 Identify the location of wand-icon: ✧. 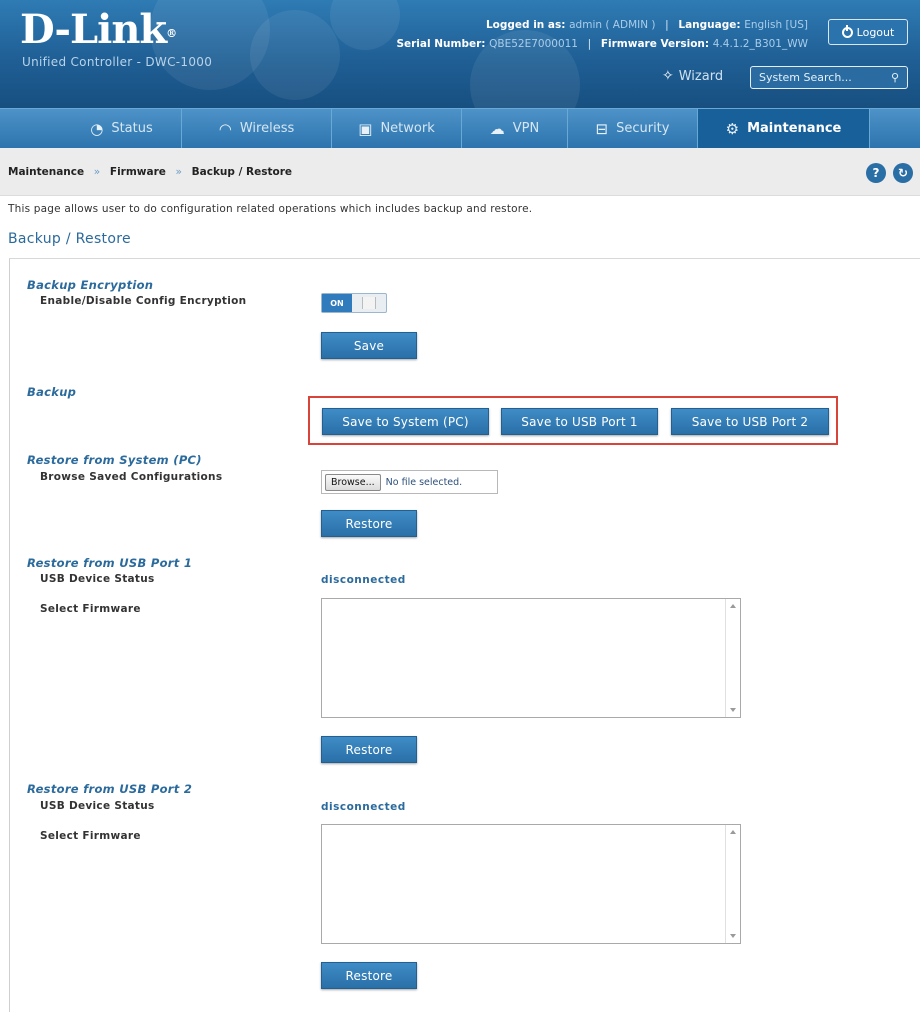
(668, 76).